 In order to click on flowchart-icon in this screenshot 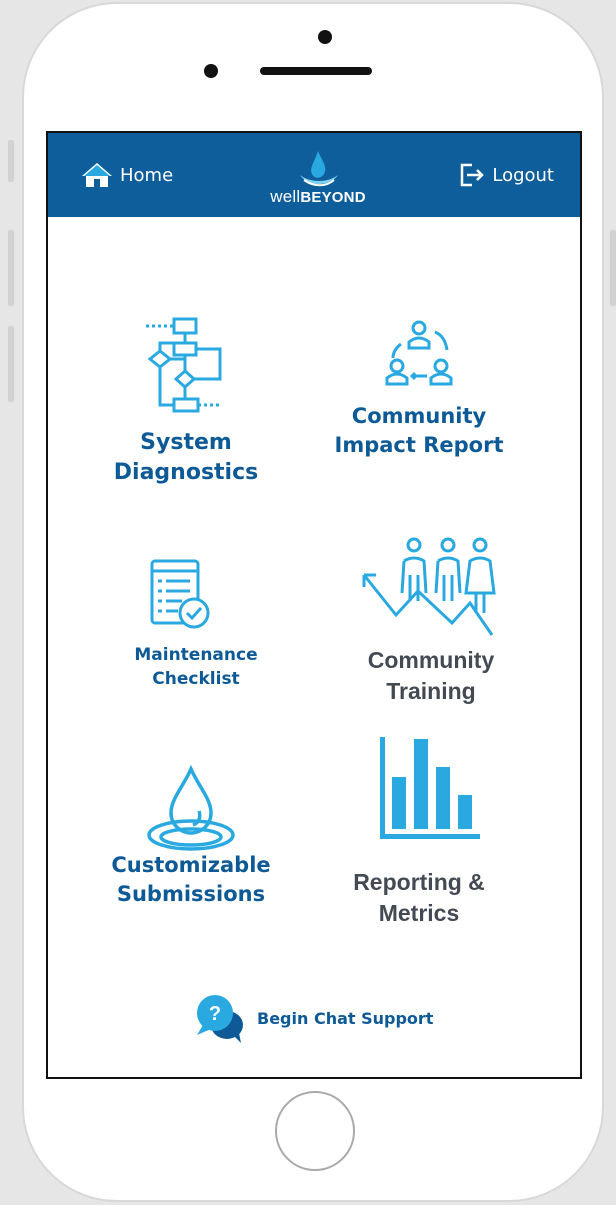, I will do `click(184, 365)`.